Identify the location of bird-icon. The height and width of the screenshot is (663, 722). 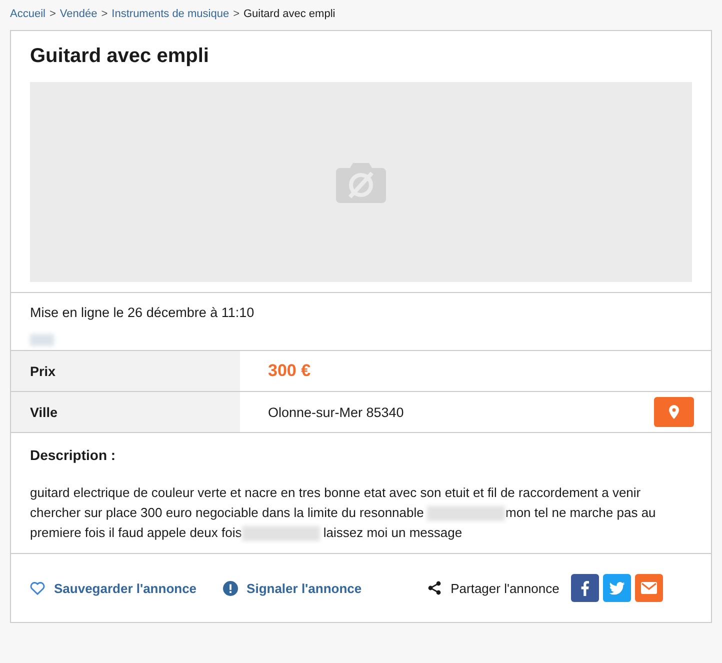
(617, 588).